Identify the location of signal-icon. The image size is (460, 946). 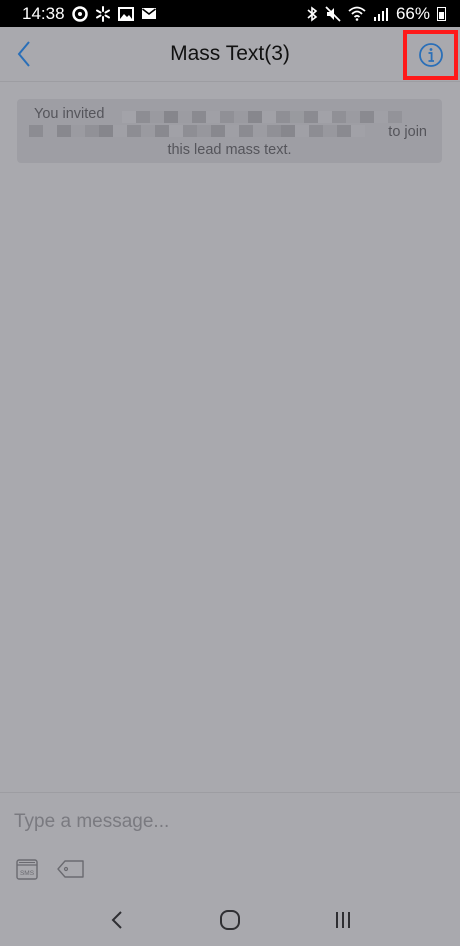
(380, 14).